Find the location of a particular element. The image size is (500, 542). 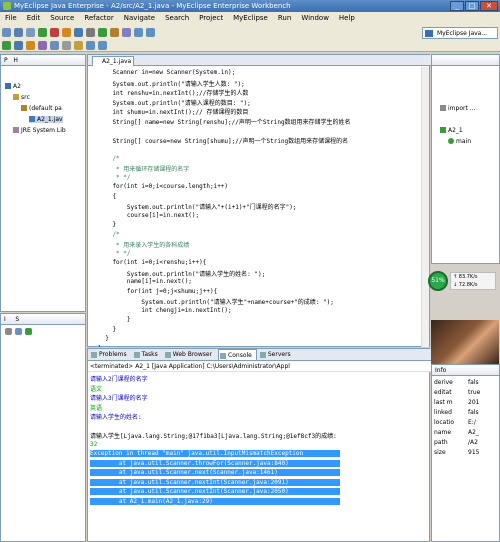

code-line: name[i]=in.next(); is located at coordinates (145, 281).